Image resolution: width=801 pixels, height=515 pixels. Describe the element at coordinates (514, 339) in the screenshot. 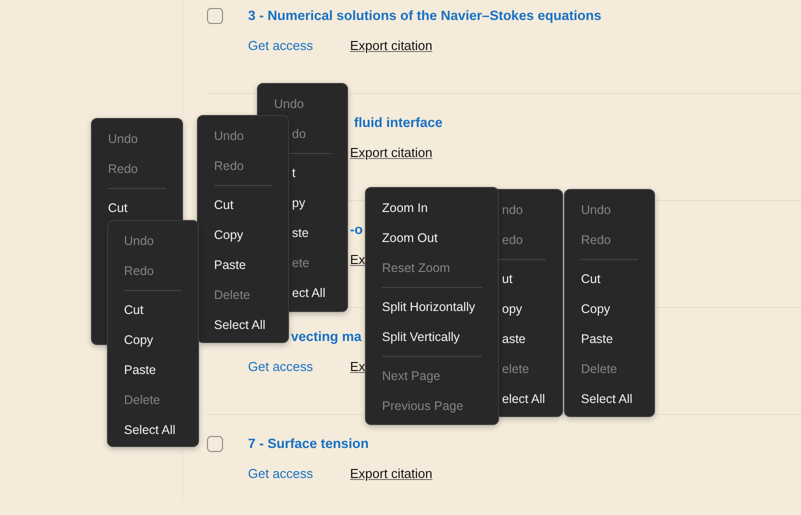

I see `menu-item: aste` at that location.